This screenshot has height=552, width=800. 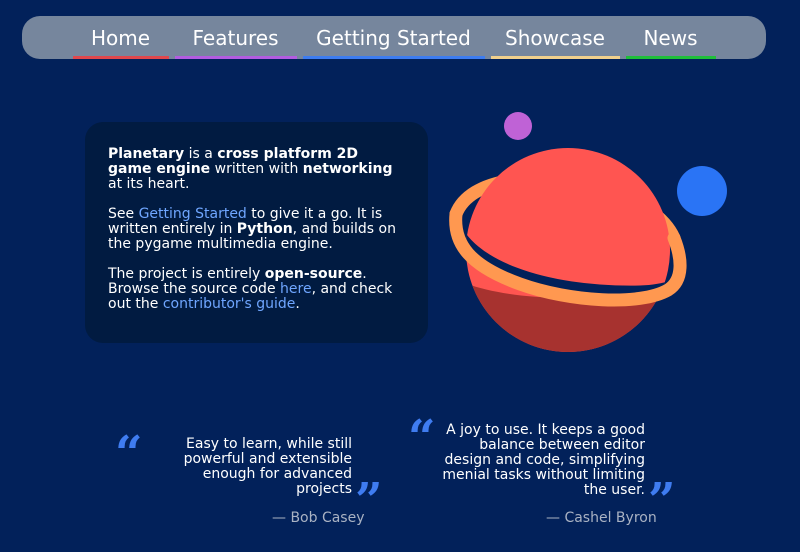 I want to click on nav-label-features: Features, so click(x=235, y=37).